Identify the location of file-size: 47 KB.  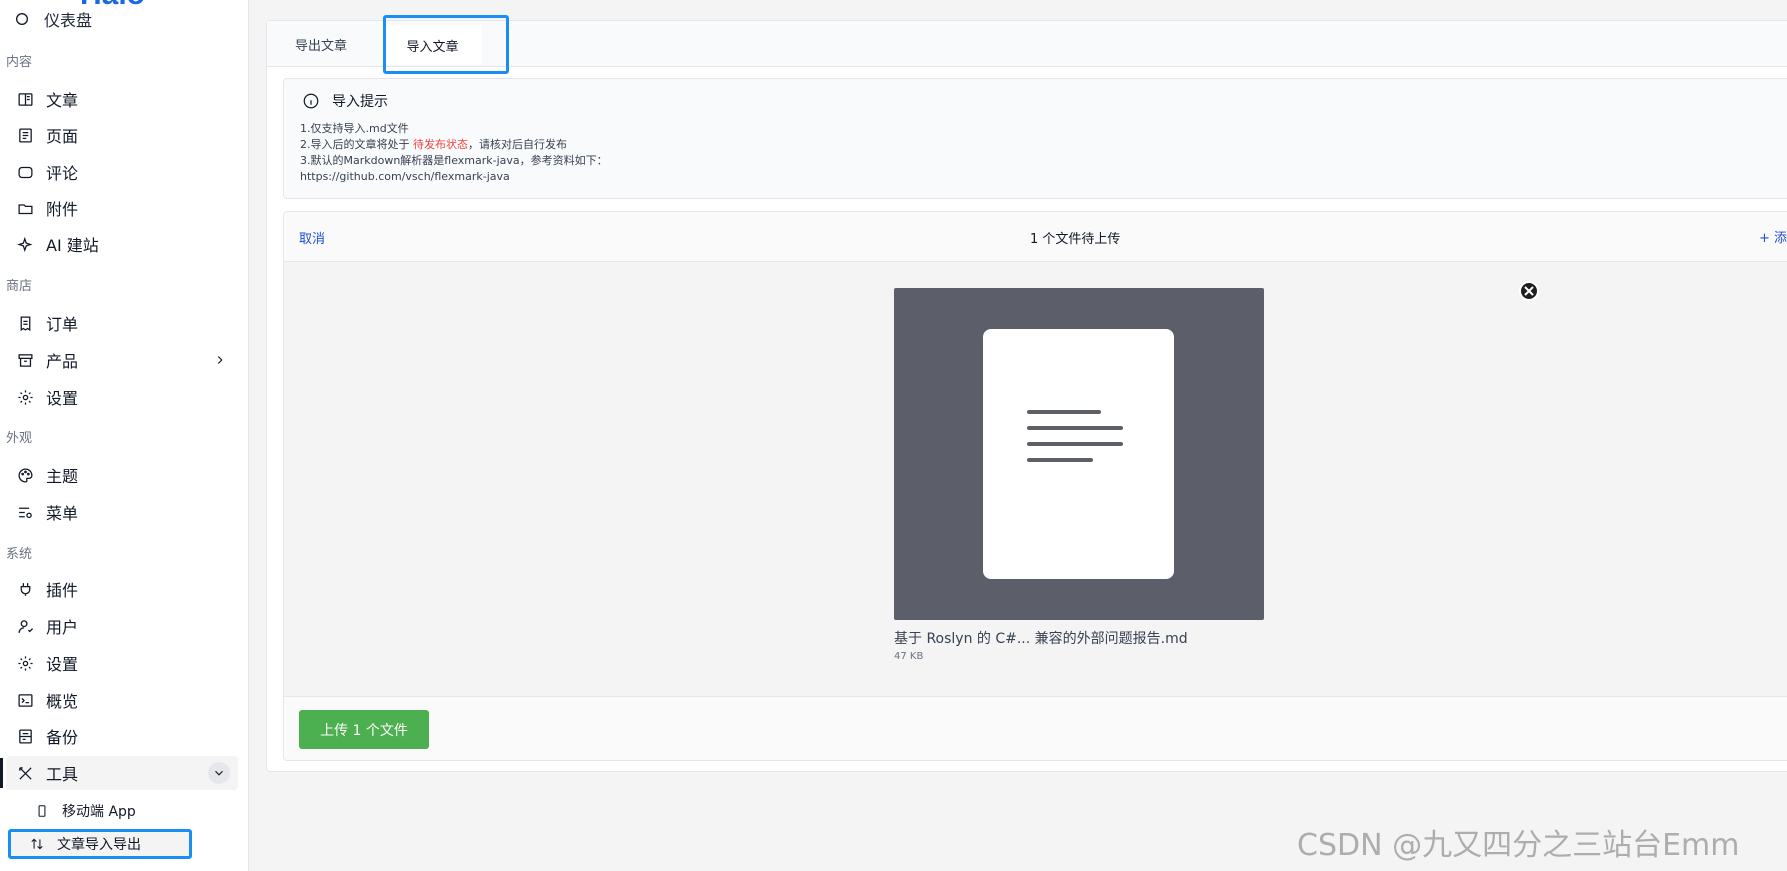
(909, 656).